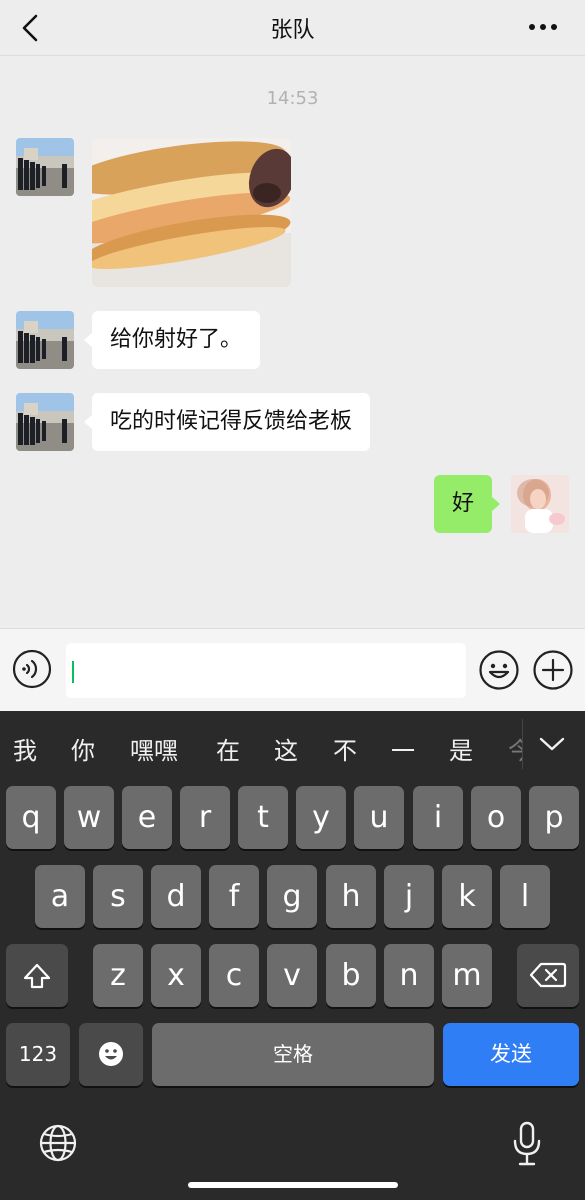 This screenshot has width=585, height=1200. I want to click on key-f: f, so click(234, 896).